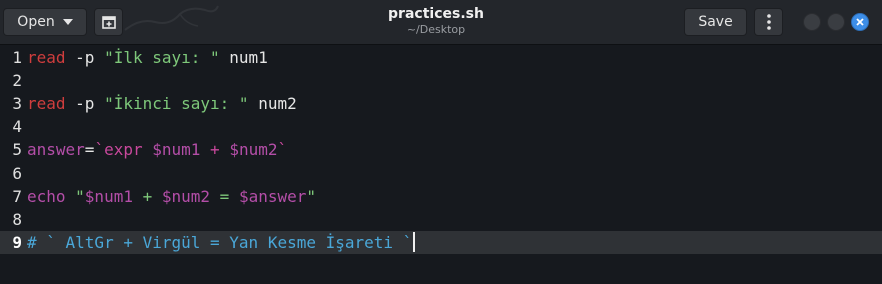 This screenshot has height=284, width=882. I want to click on open-button: Open, so click(45, 22).